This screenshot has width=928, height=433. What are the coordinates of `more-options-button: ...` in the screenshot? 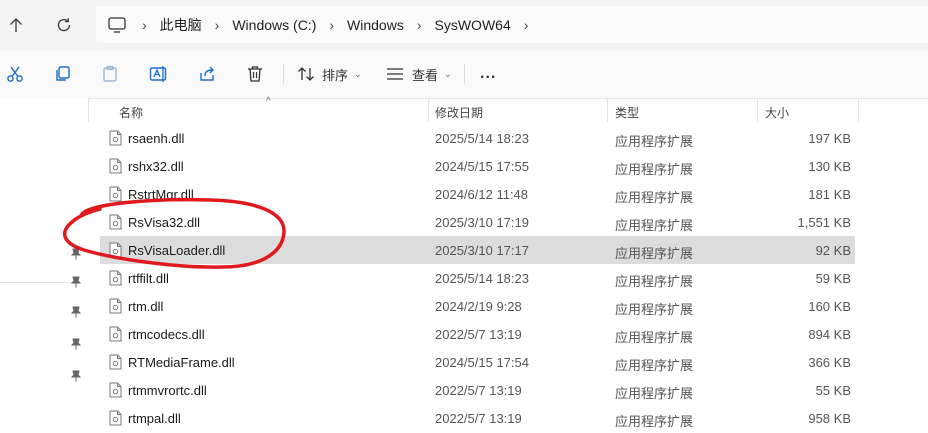 It's located at (488, 74).